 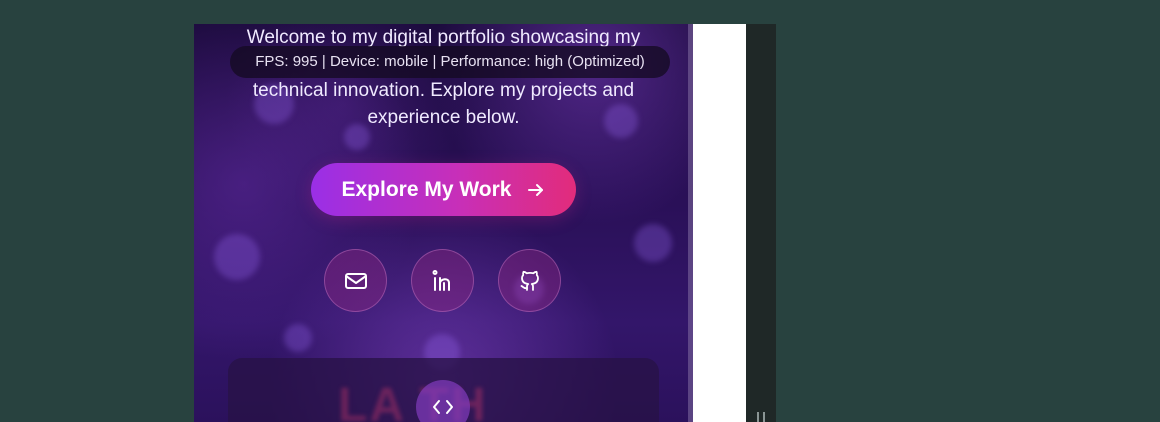 What do you see at coordinates (443, 117) in the screenshot?
I see `hero-text-line-3: experience below.` at bounding box center [443, 117].